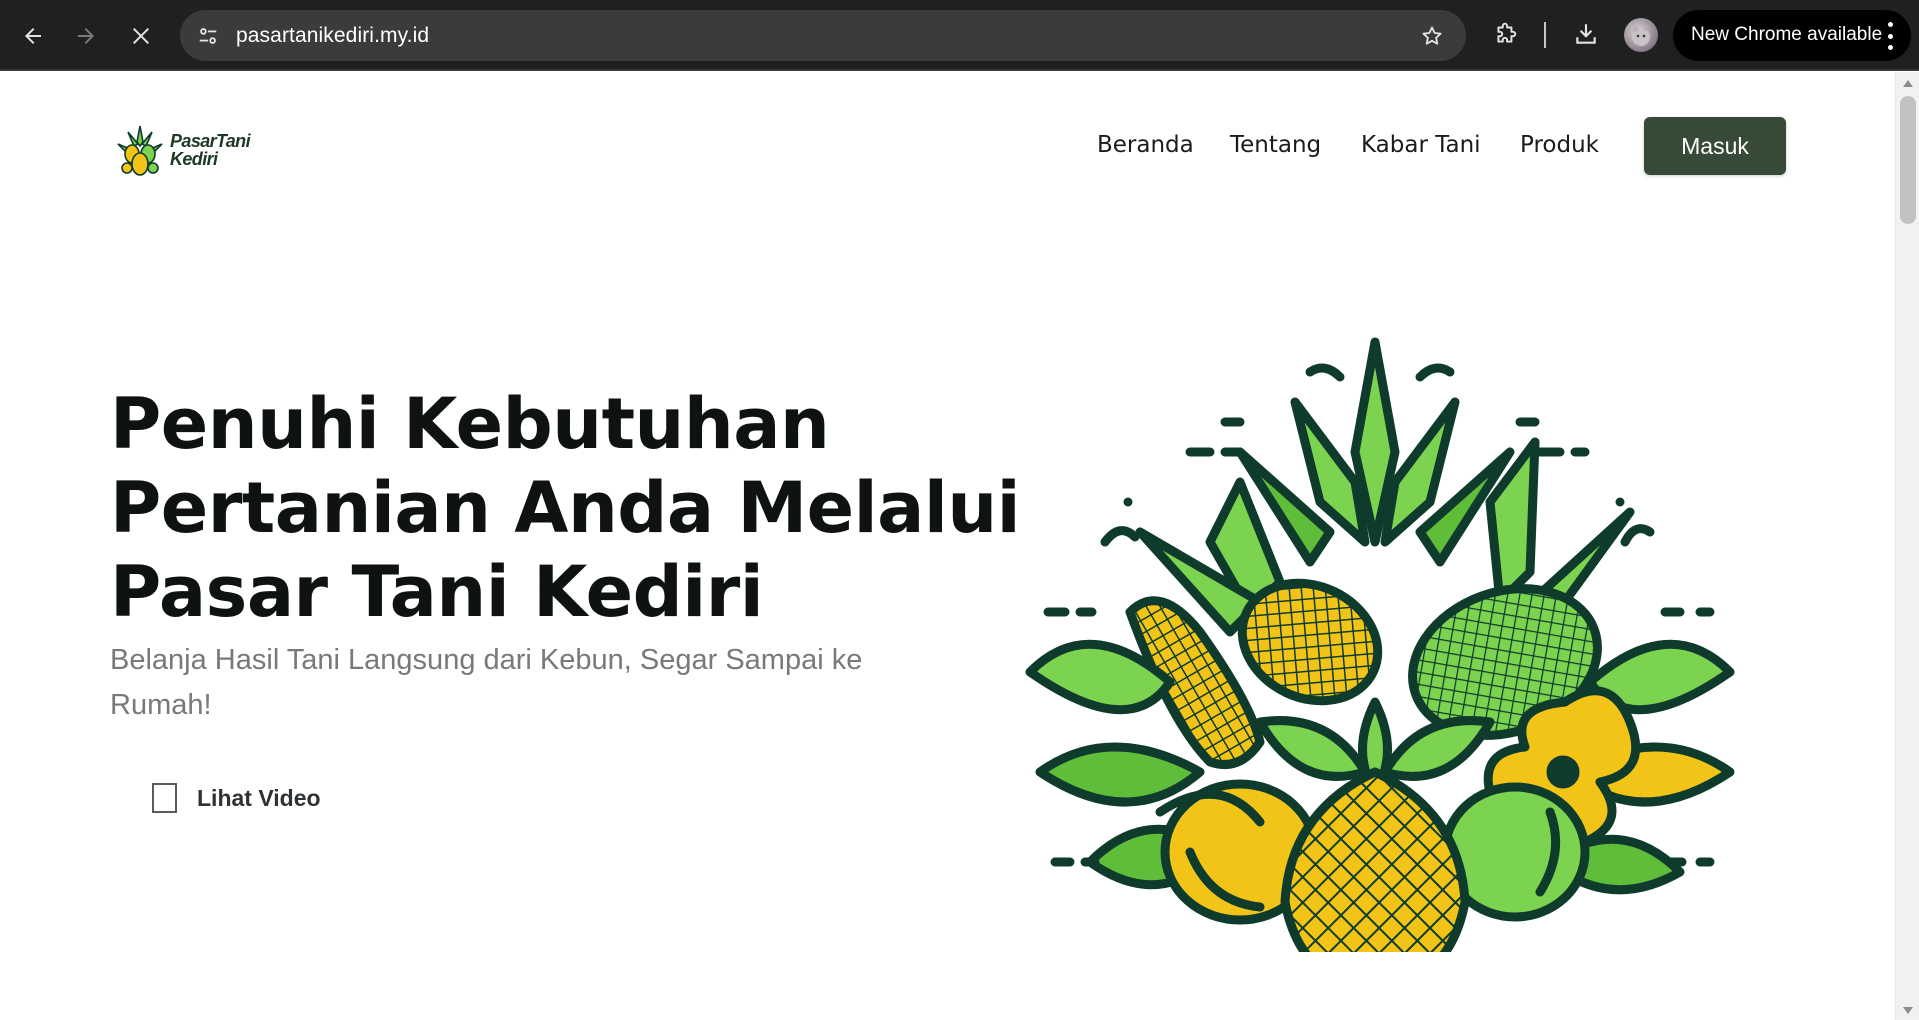 Image resolution: width=1919 pixels, height=1020 pixels. What do you see at coordinates (1559, 145) in the screenshot?
I see `nav-link-produk: Produk` at bounding box center [1559, 145].